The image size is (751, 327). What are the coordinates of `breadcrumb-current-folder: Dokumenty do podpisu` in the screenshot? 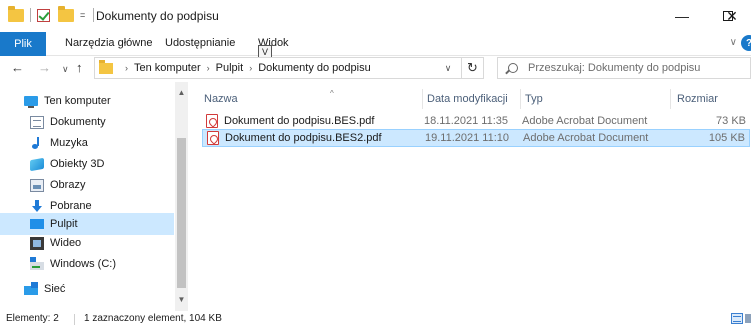 It's located at (314, 68).